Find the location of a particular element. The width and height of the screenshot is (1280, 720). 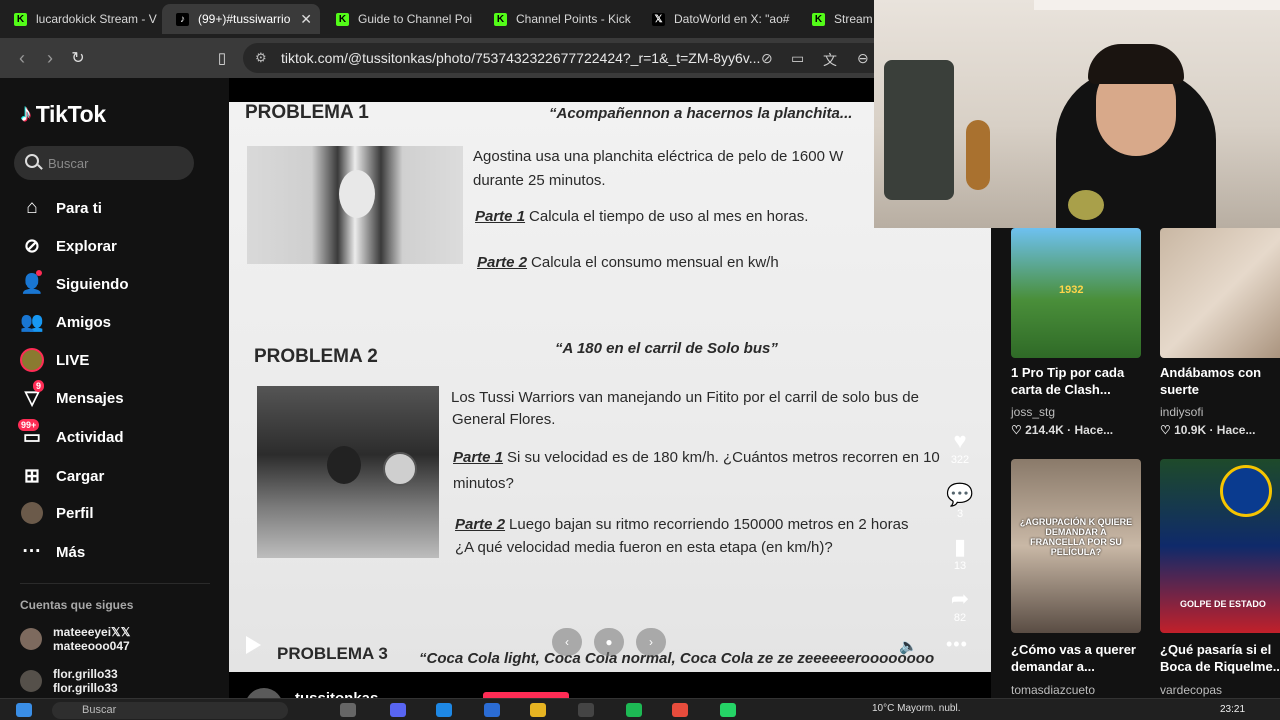

nav-cargar: ⊞ Cargar is located at coordinates (120, 476).